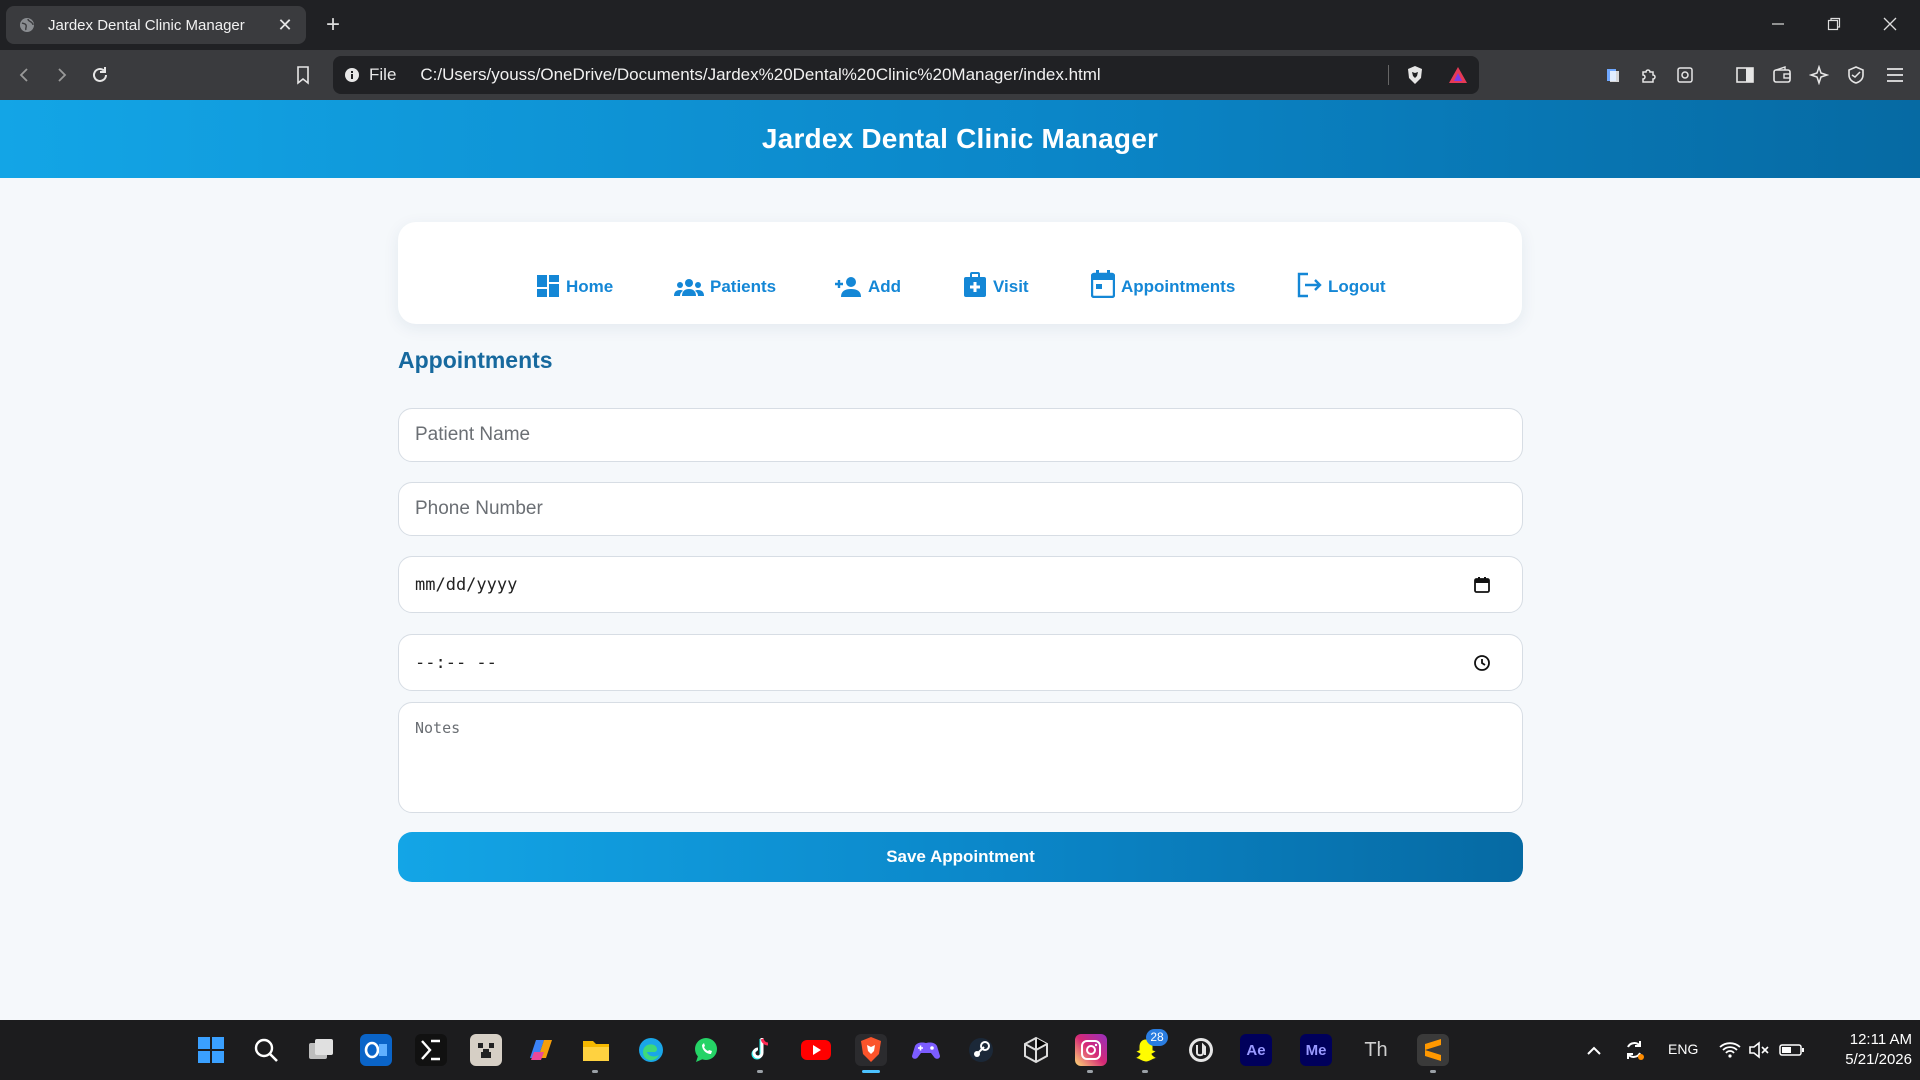  I want to click on new-tab-button: +, so click(333, 25).